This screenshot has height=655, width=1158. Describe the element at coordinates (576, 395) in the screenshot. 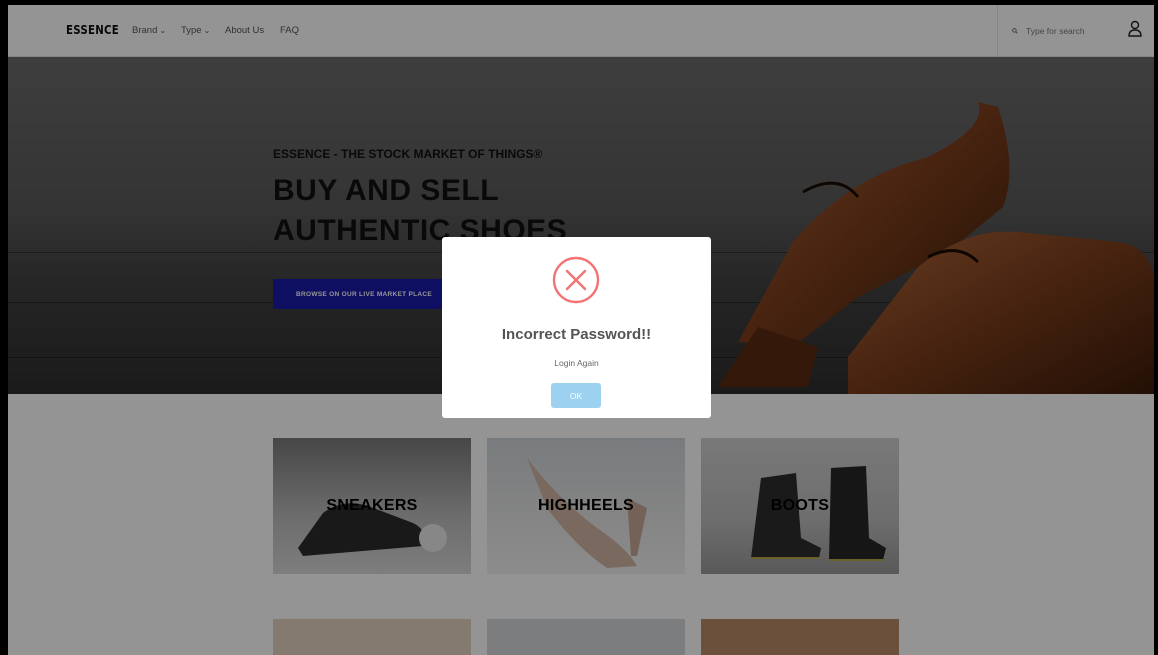

I see `ok-button: OK` at that location.